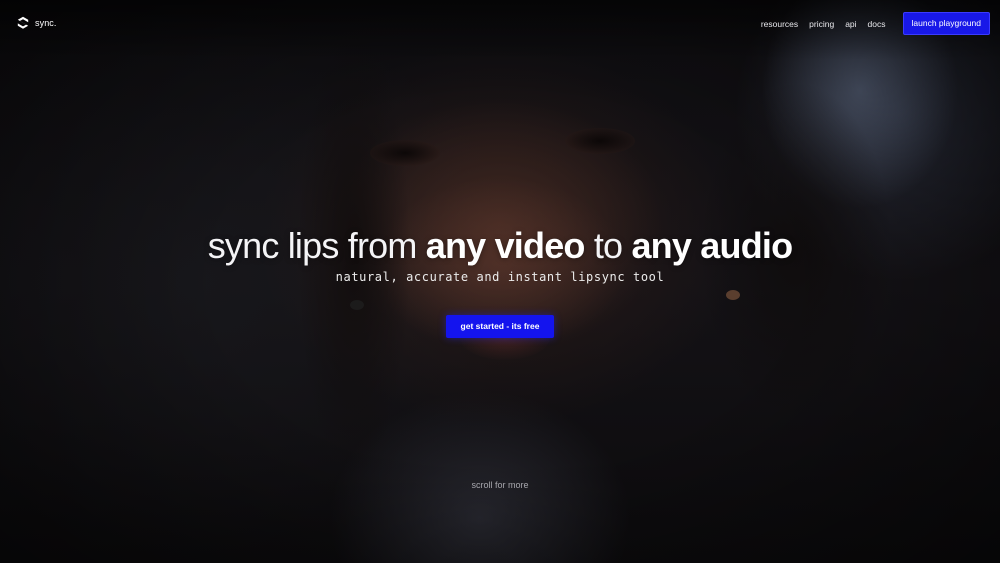 Image resolution: width=1000 pixels, height=563 pixels. Describe the element at coordinates (500, 326) in the screenshot. I see `get-started-button: get started - its free` at that location.